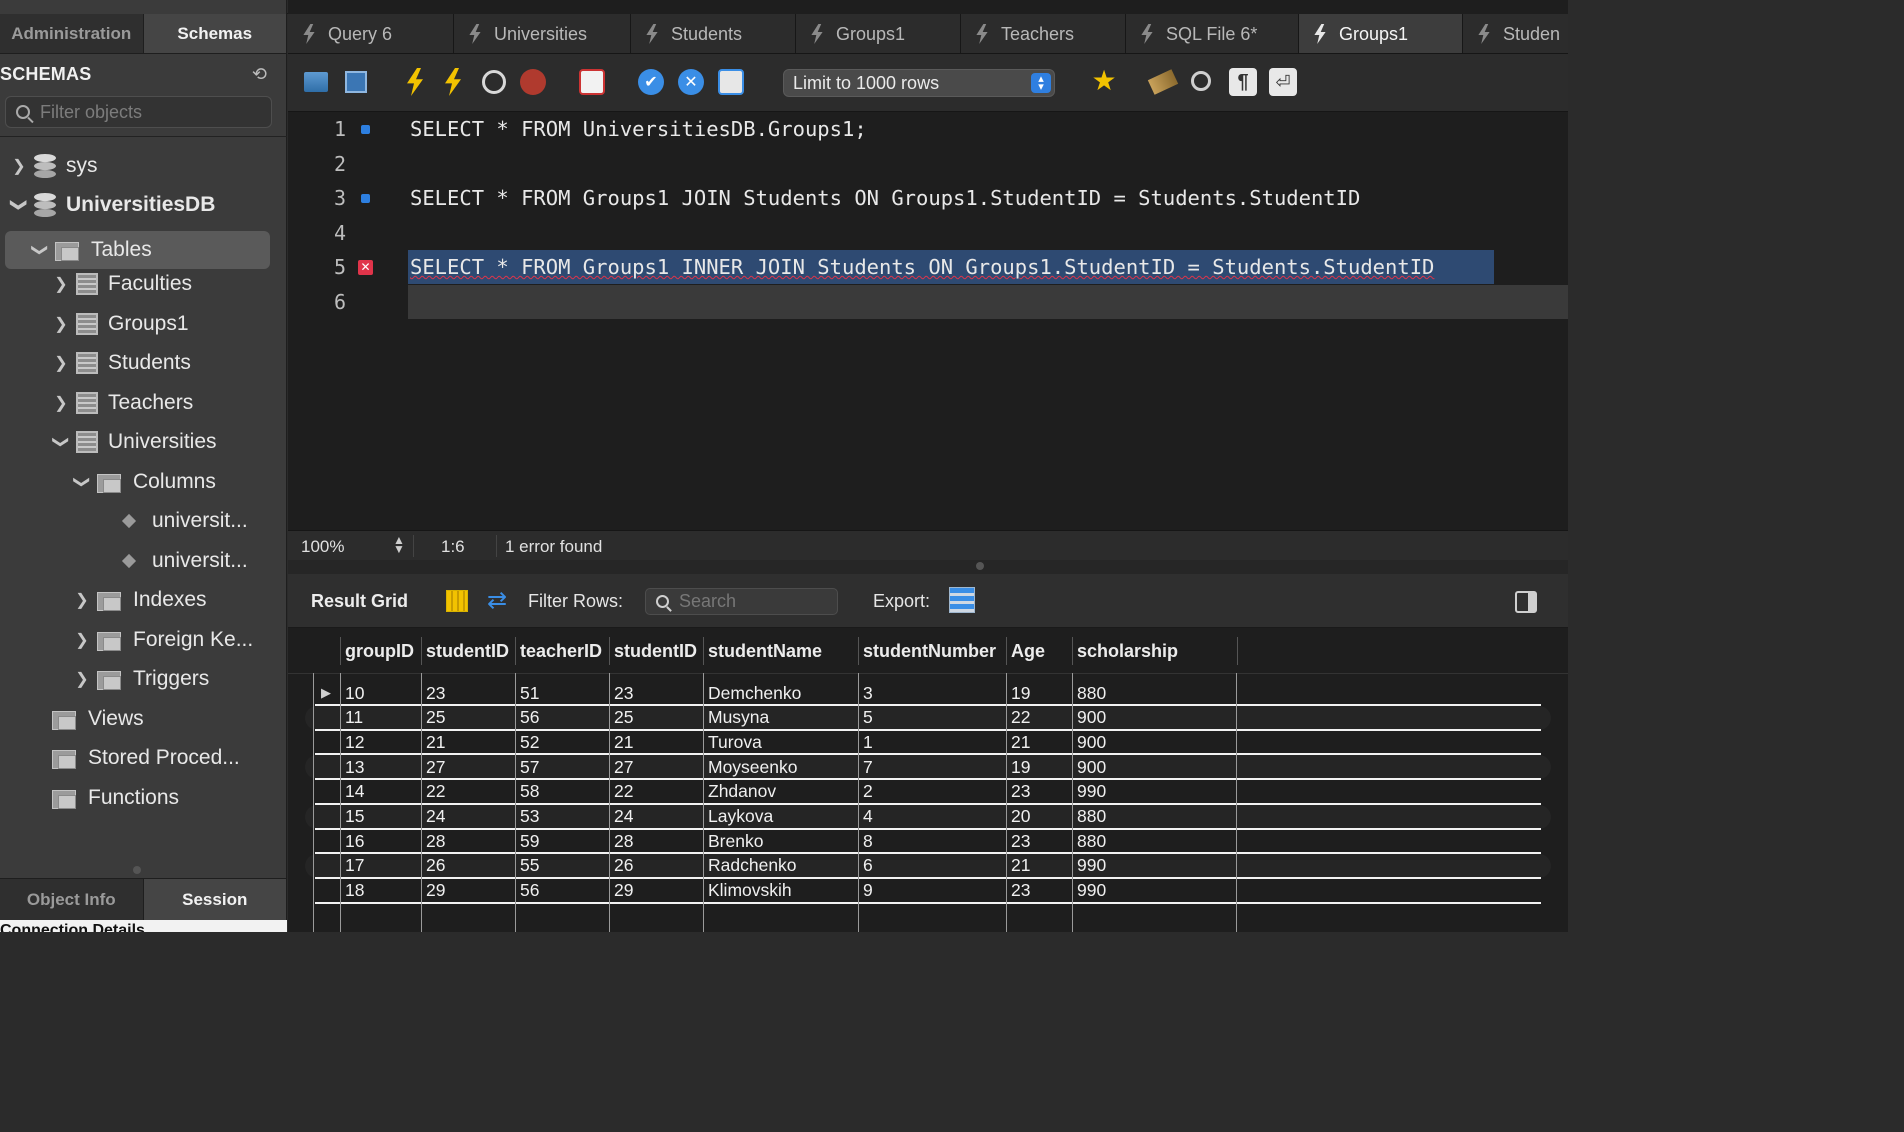  Describe the element at coordinates (322, 547) in the screenshot. I see `zoom-level: 100%` at that location.